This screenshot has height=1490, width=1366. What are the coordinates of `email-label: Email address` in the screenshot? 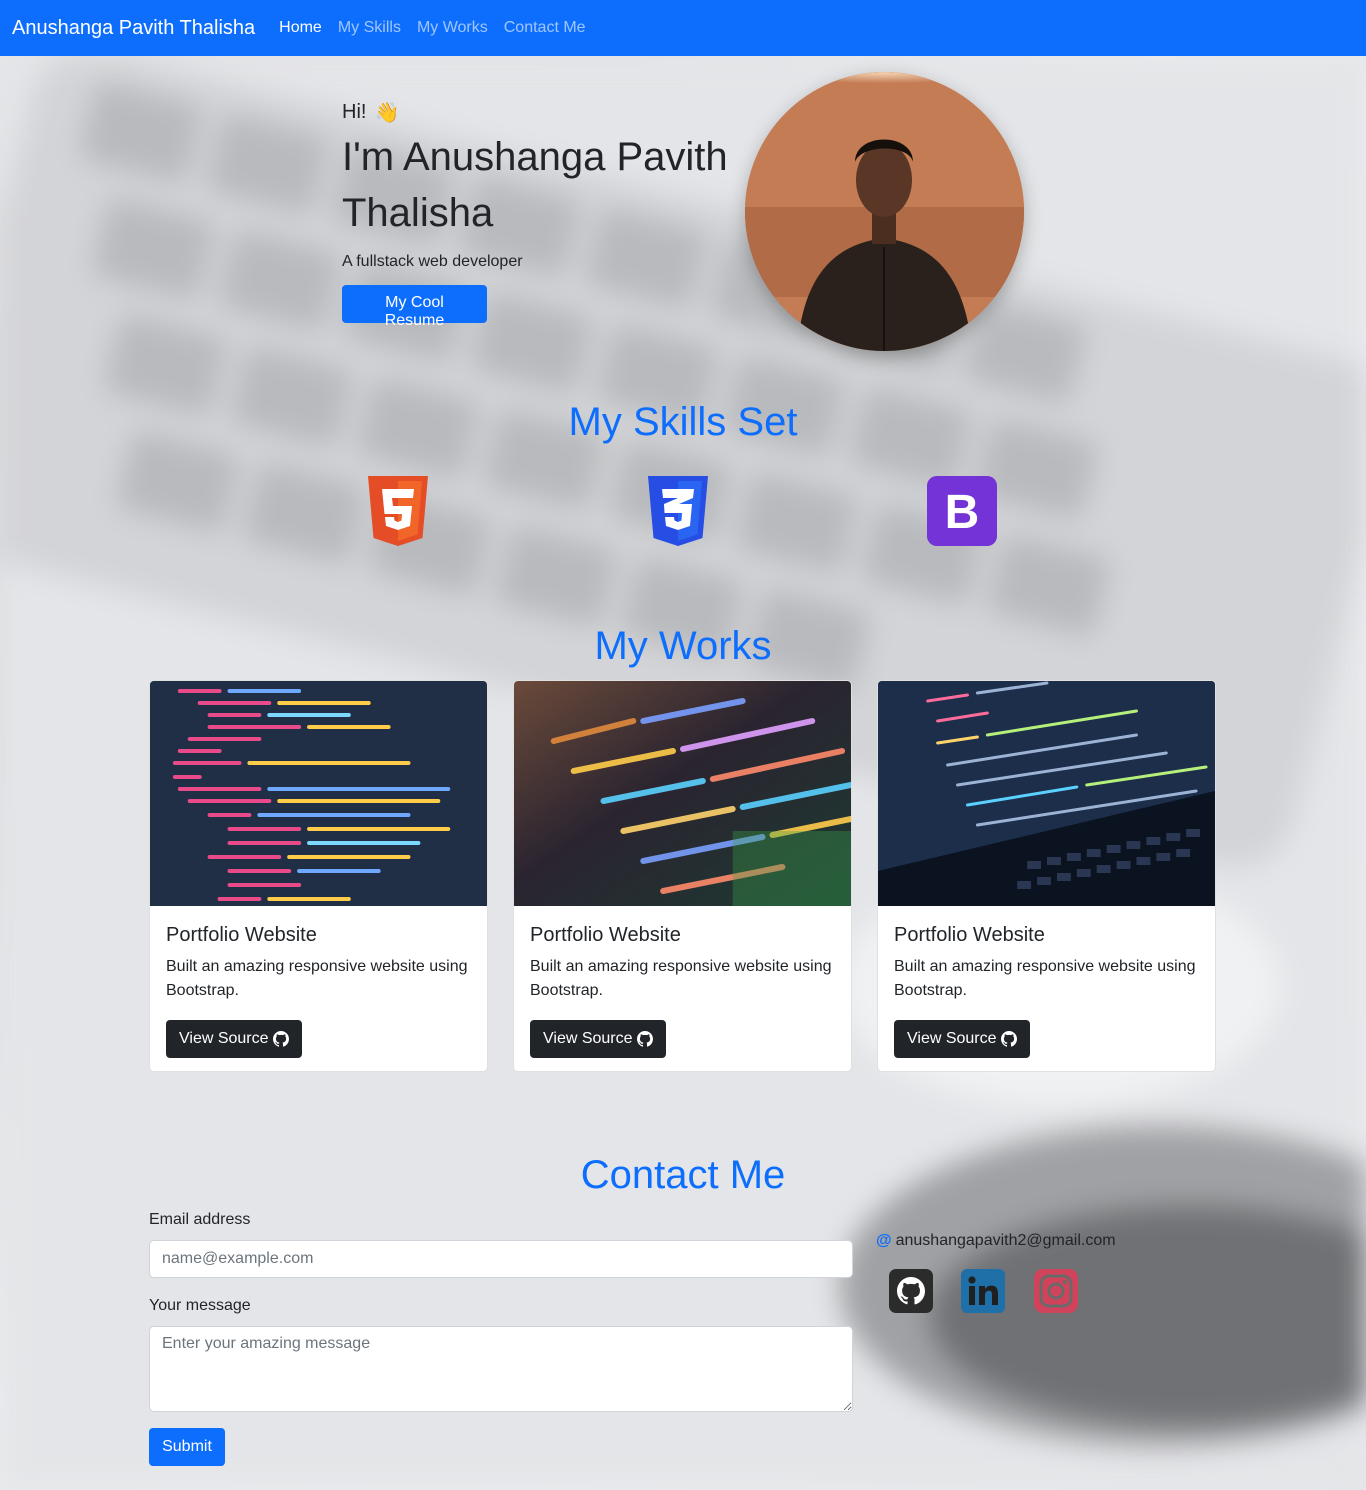 It's located at (200, 1219).